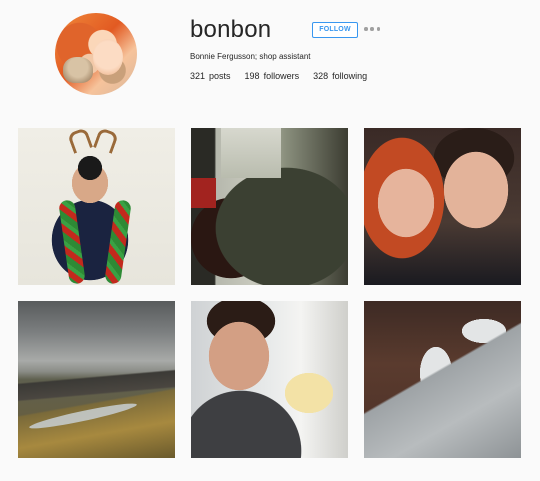 This screenshot has width=540, height=481. I want to click on more-options-icon, so click(372, 29).